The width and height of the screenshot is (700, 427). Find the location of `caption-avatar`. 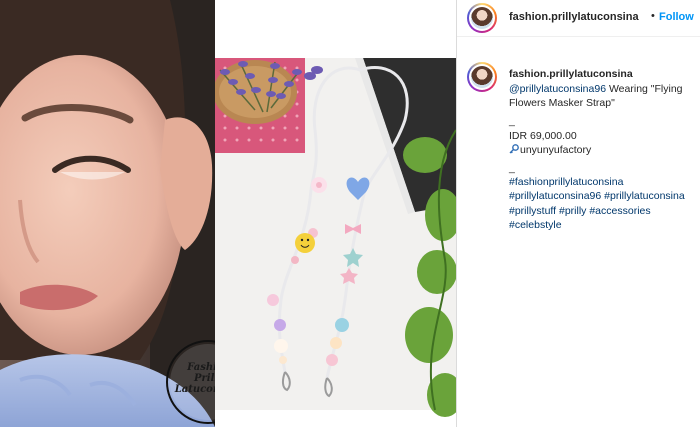

caption-avatar is located at coordinates (482, 77).